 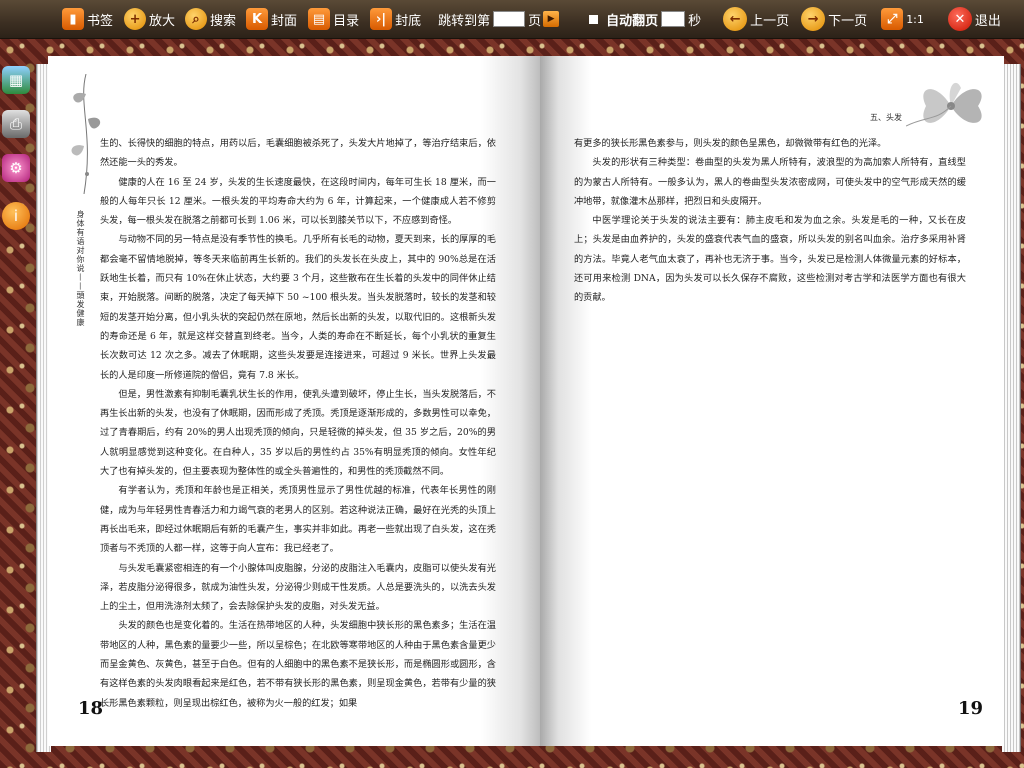 I want to click on info-icon: i, so click(x=16, y=216).